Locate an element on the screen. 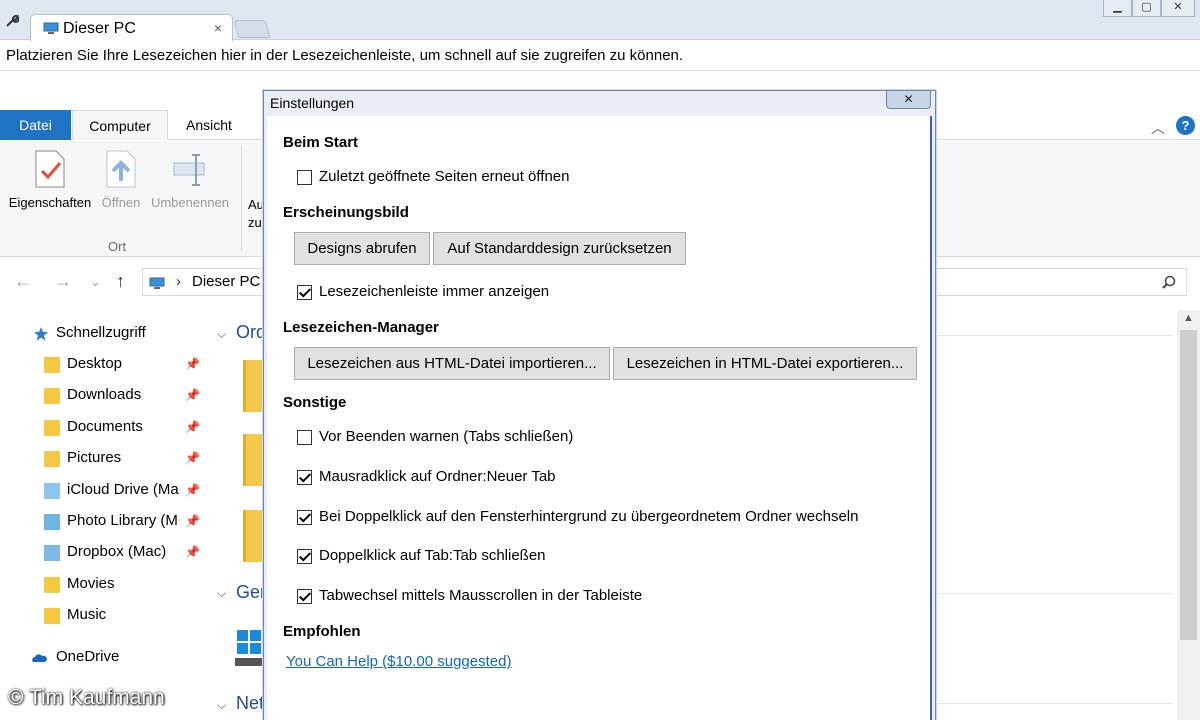 The height and width of the screenshot is (720, 1200). properties-button: Eigenschaften is located at coordinates (50, 179).